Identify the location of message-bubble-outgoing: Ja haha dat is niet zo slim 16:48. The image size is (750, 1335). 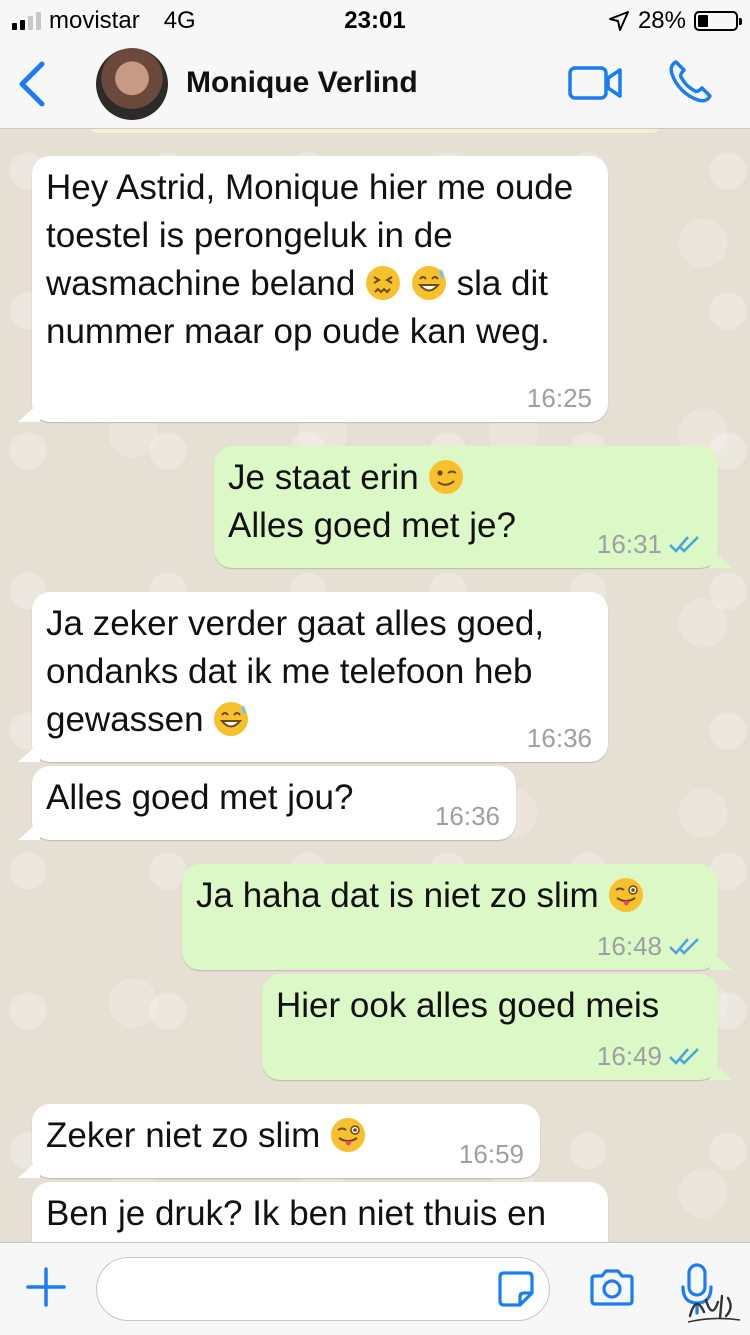
(457, 917).